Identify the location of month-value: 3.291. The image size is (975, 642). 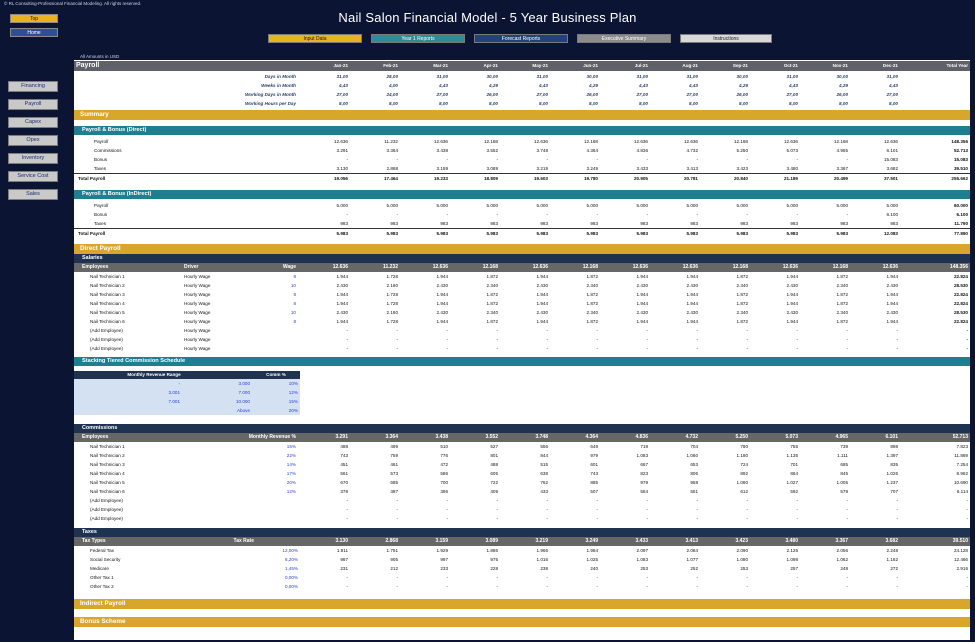
(341, 437).